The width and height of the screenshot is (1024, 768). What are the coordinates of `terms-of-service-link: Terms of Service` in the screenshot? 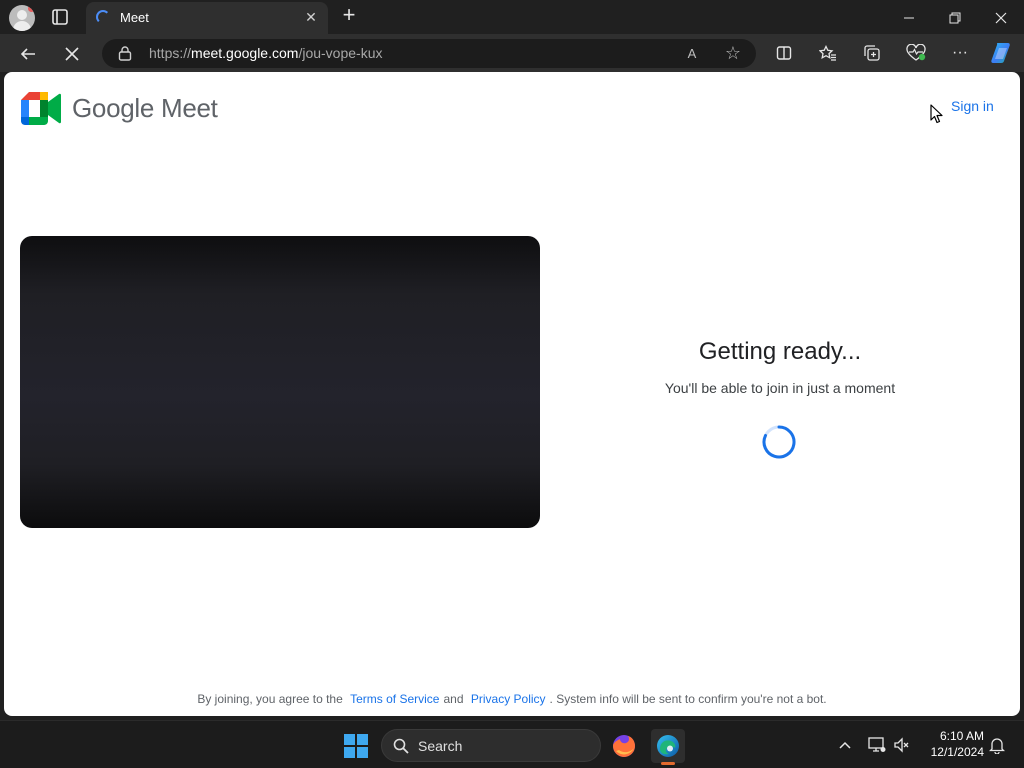 It's located at (394, 699).